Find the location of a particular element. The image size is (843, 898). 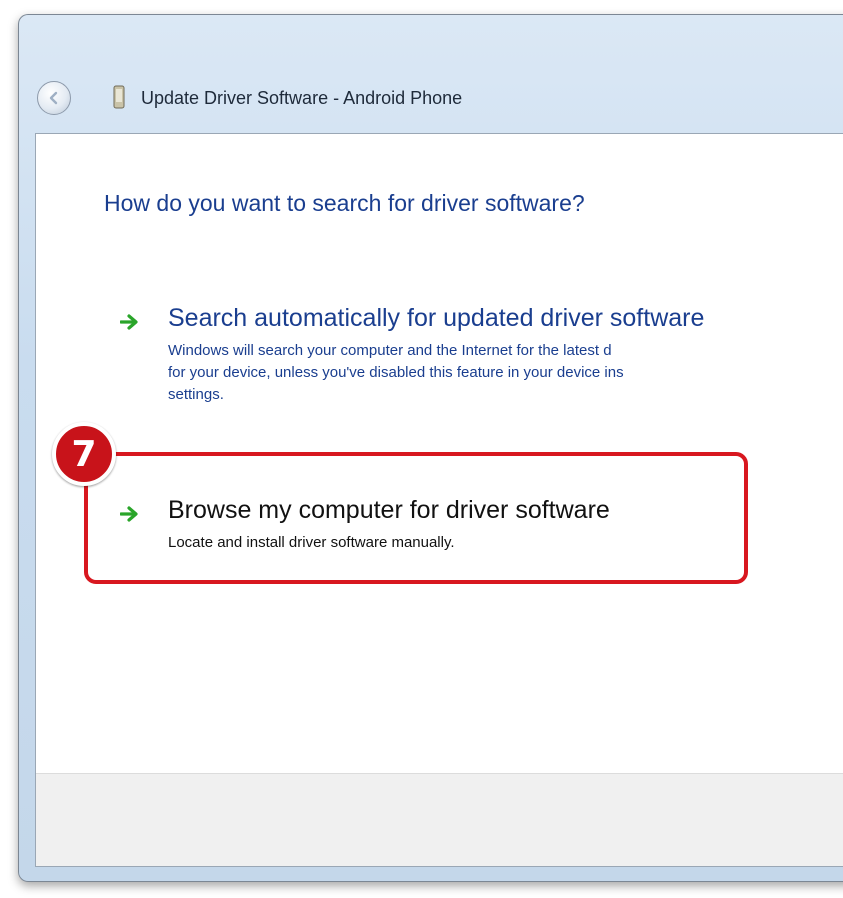

title-bar: Update Driver Software - Android Phone is located at coordinates (431, 74).